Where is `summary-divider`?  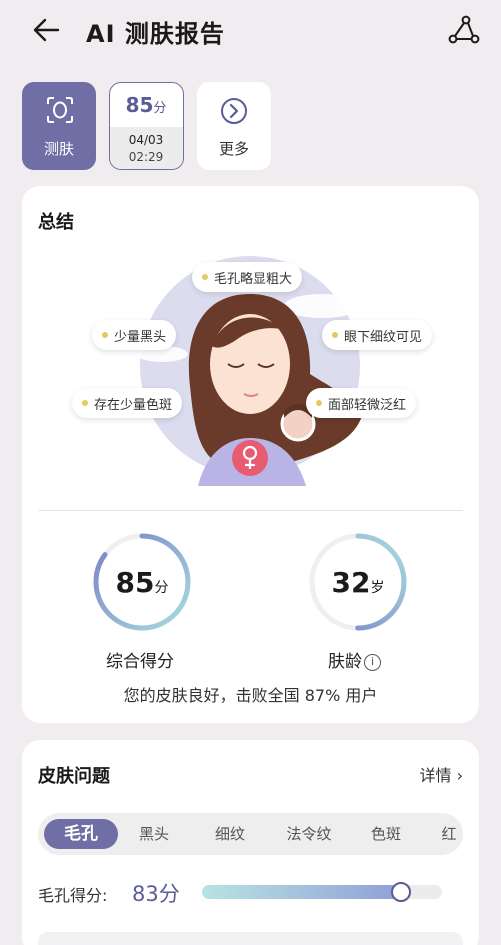 summary-divider is located at coordinates (250, 510).